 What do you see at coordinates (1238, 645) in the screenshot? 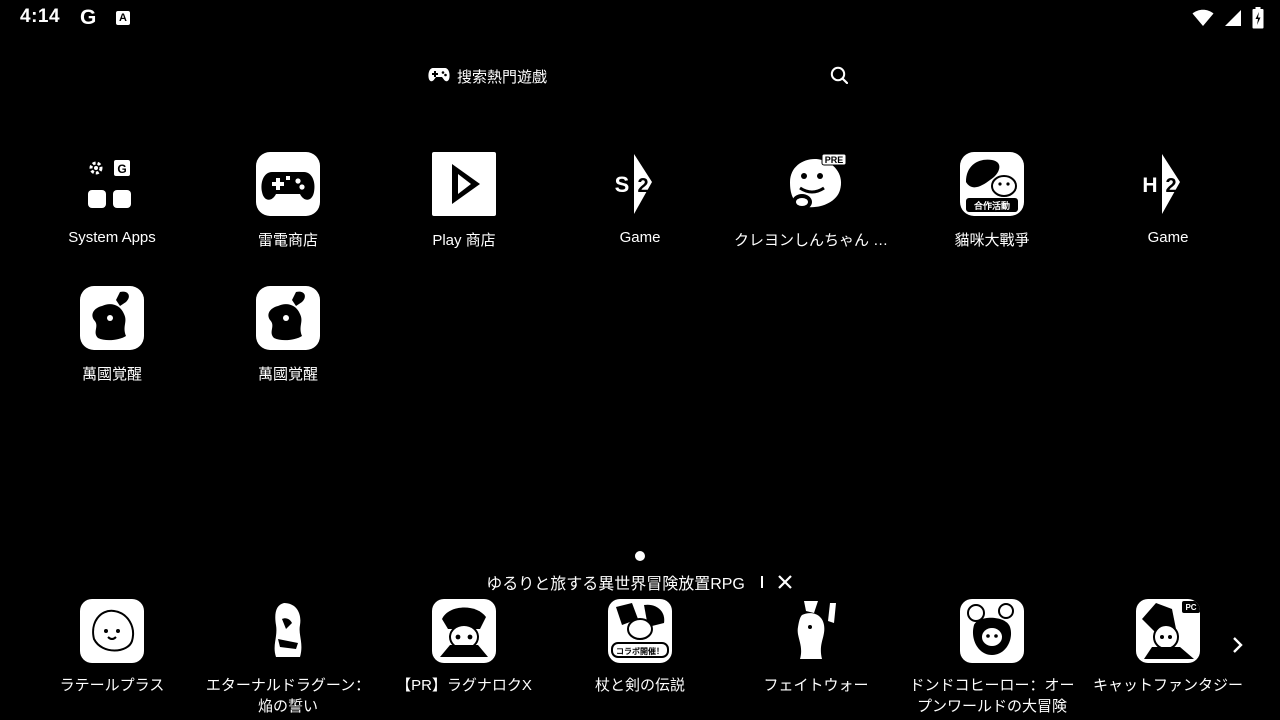
I see `chevron-right-icon` at bounding box center [1238, 645].